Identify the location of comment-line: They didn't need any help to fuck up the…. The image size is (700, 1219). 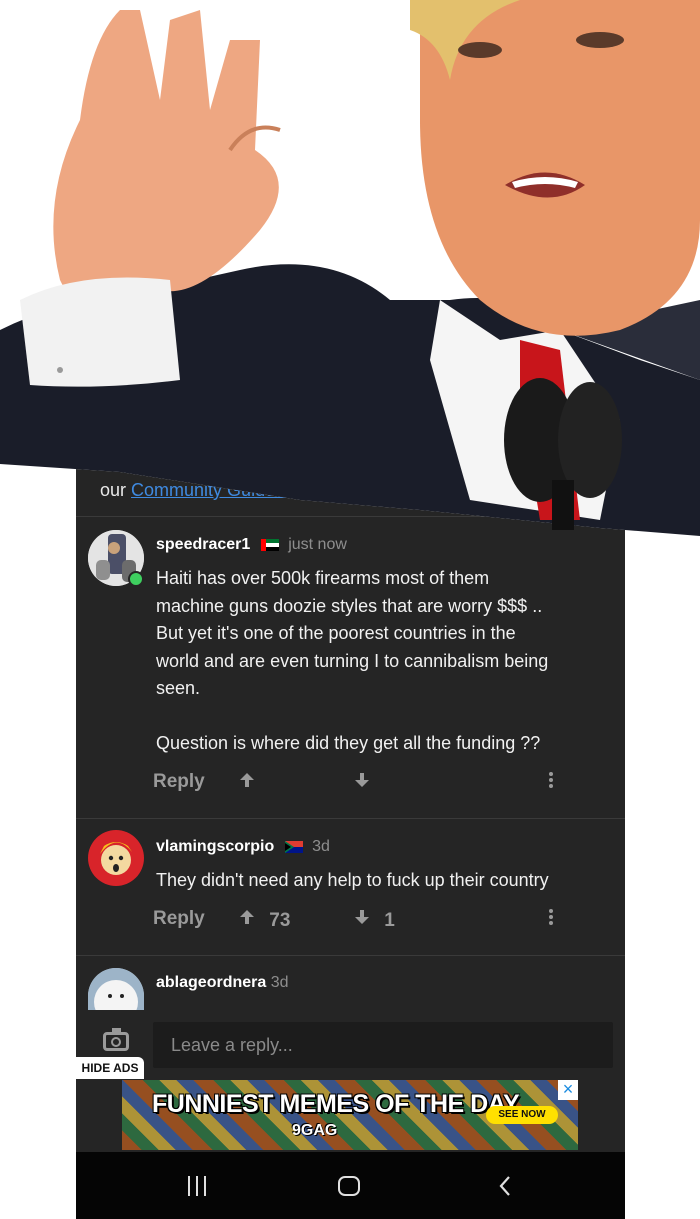
(352, 880).